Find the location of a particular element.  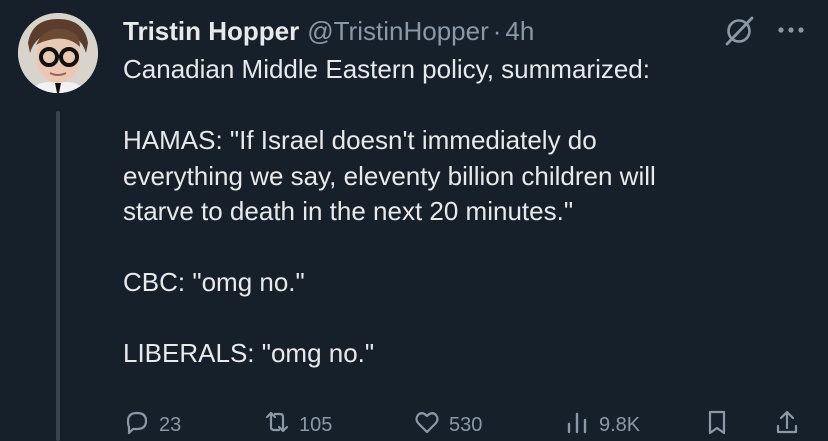

reply-count: 23 is located at coordinates (170, 425).